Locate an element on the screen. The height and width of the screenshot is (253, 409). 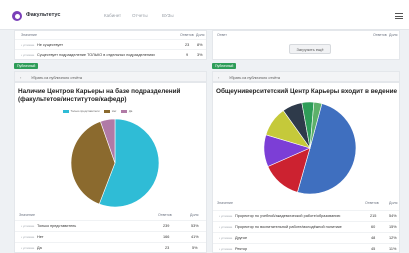
row-share: 54% is located at coordinates (393, 216).